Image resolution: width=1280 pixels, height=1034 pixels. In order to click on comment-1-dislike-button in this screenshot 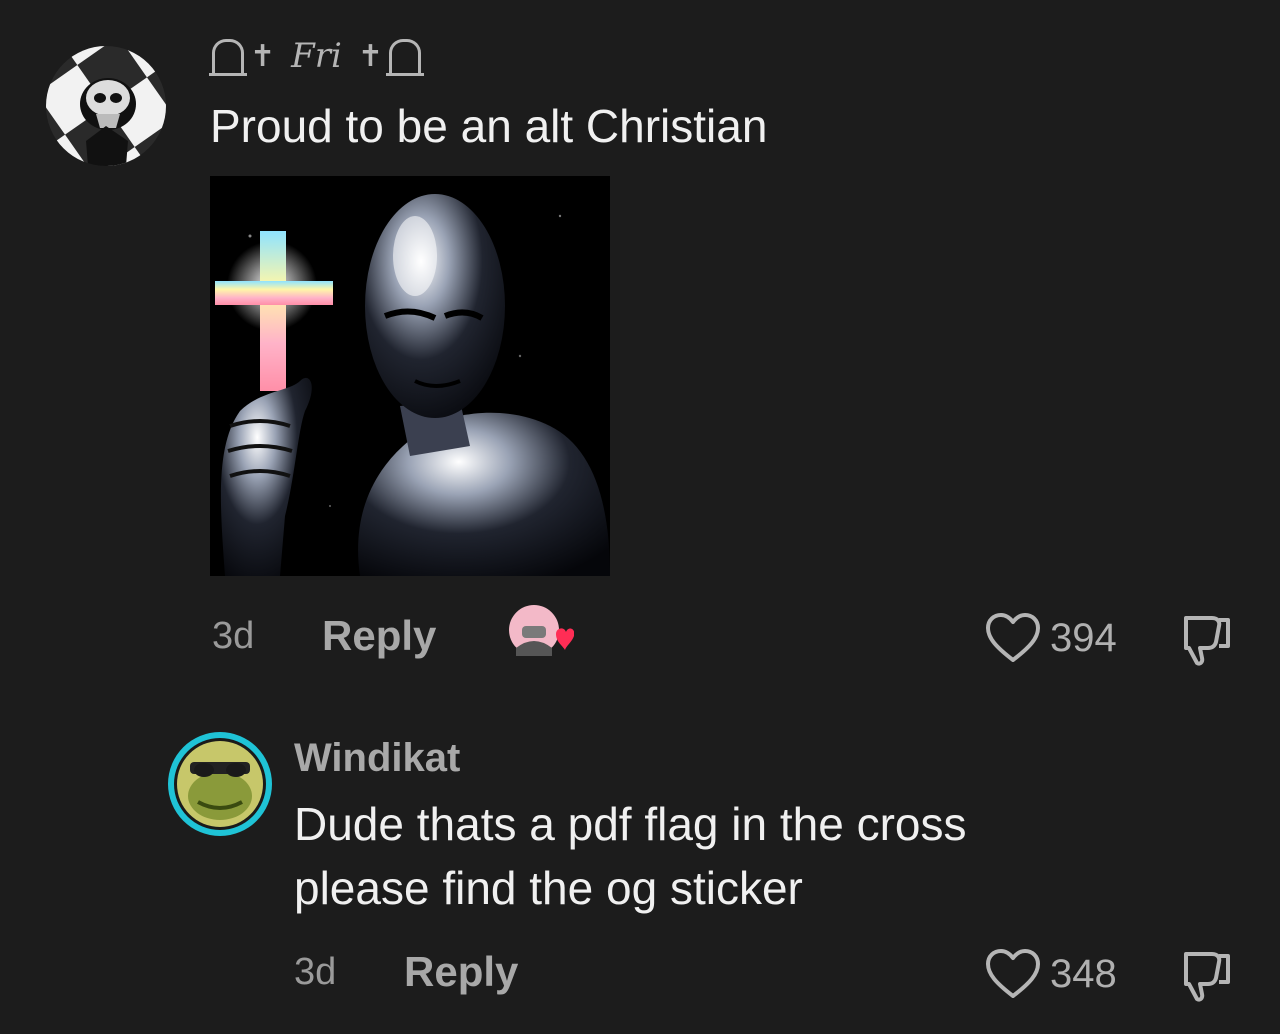, I will do `click(1206, 642)`.